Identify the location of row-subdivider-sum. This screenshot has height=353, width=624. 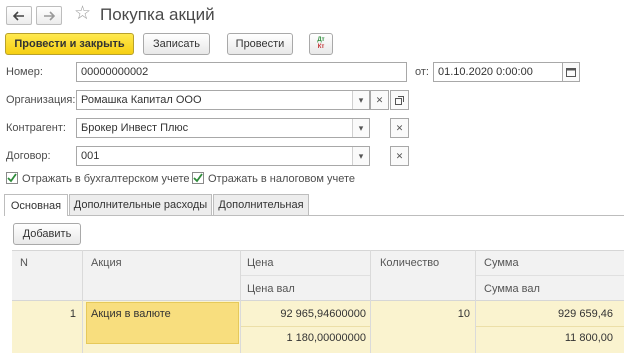
(549, 326).